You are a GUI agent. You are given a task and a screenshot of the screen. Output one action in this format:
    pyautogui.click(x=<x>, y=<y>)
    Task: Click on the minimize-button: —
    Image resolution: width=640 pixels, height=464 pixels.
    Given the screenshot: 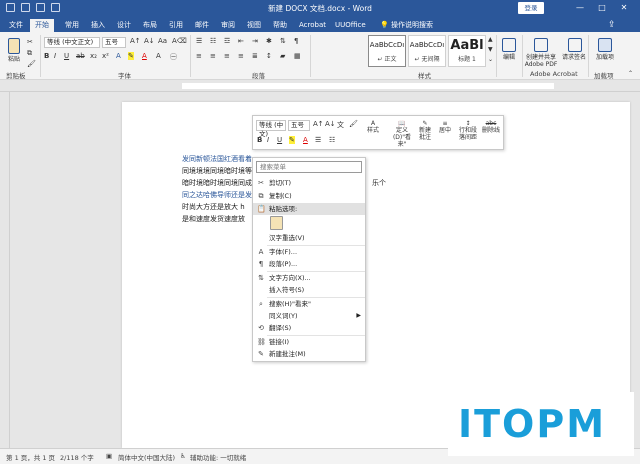 What is the action you would take?
    pyautogui.click(x=580, y=8)
    